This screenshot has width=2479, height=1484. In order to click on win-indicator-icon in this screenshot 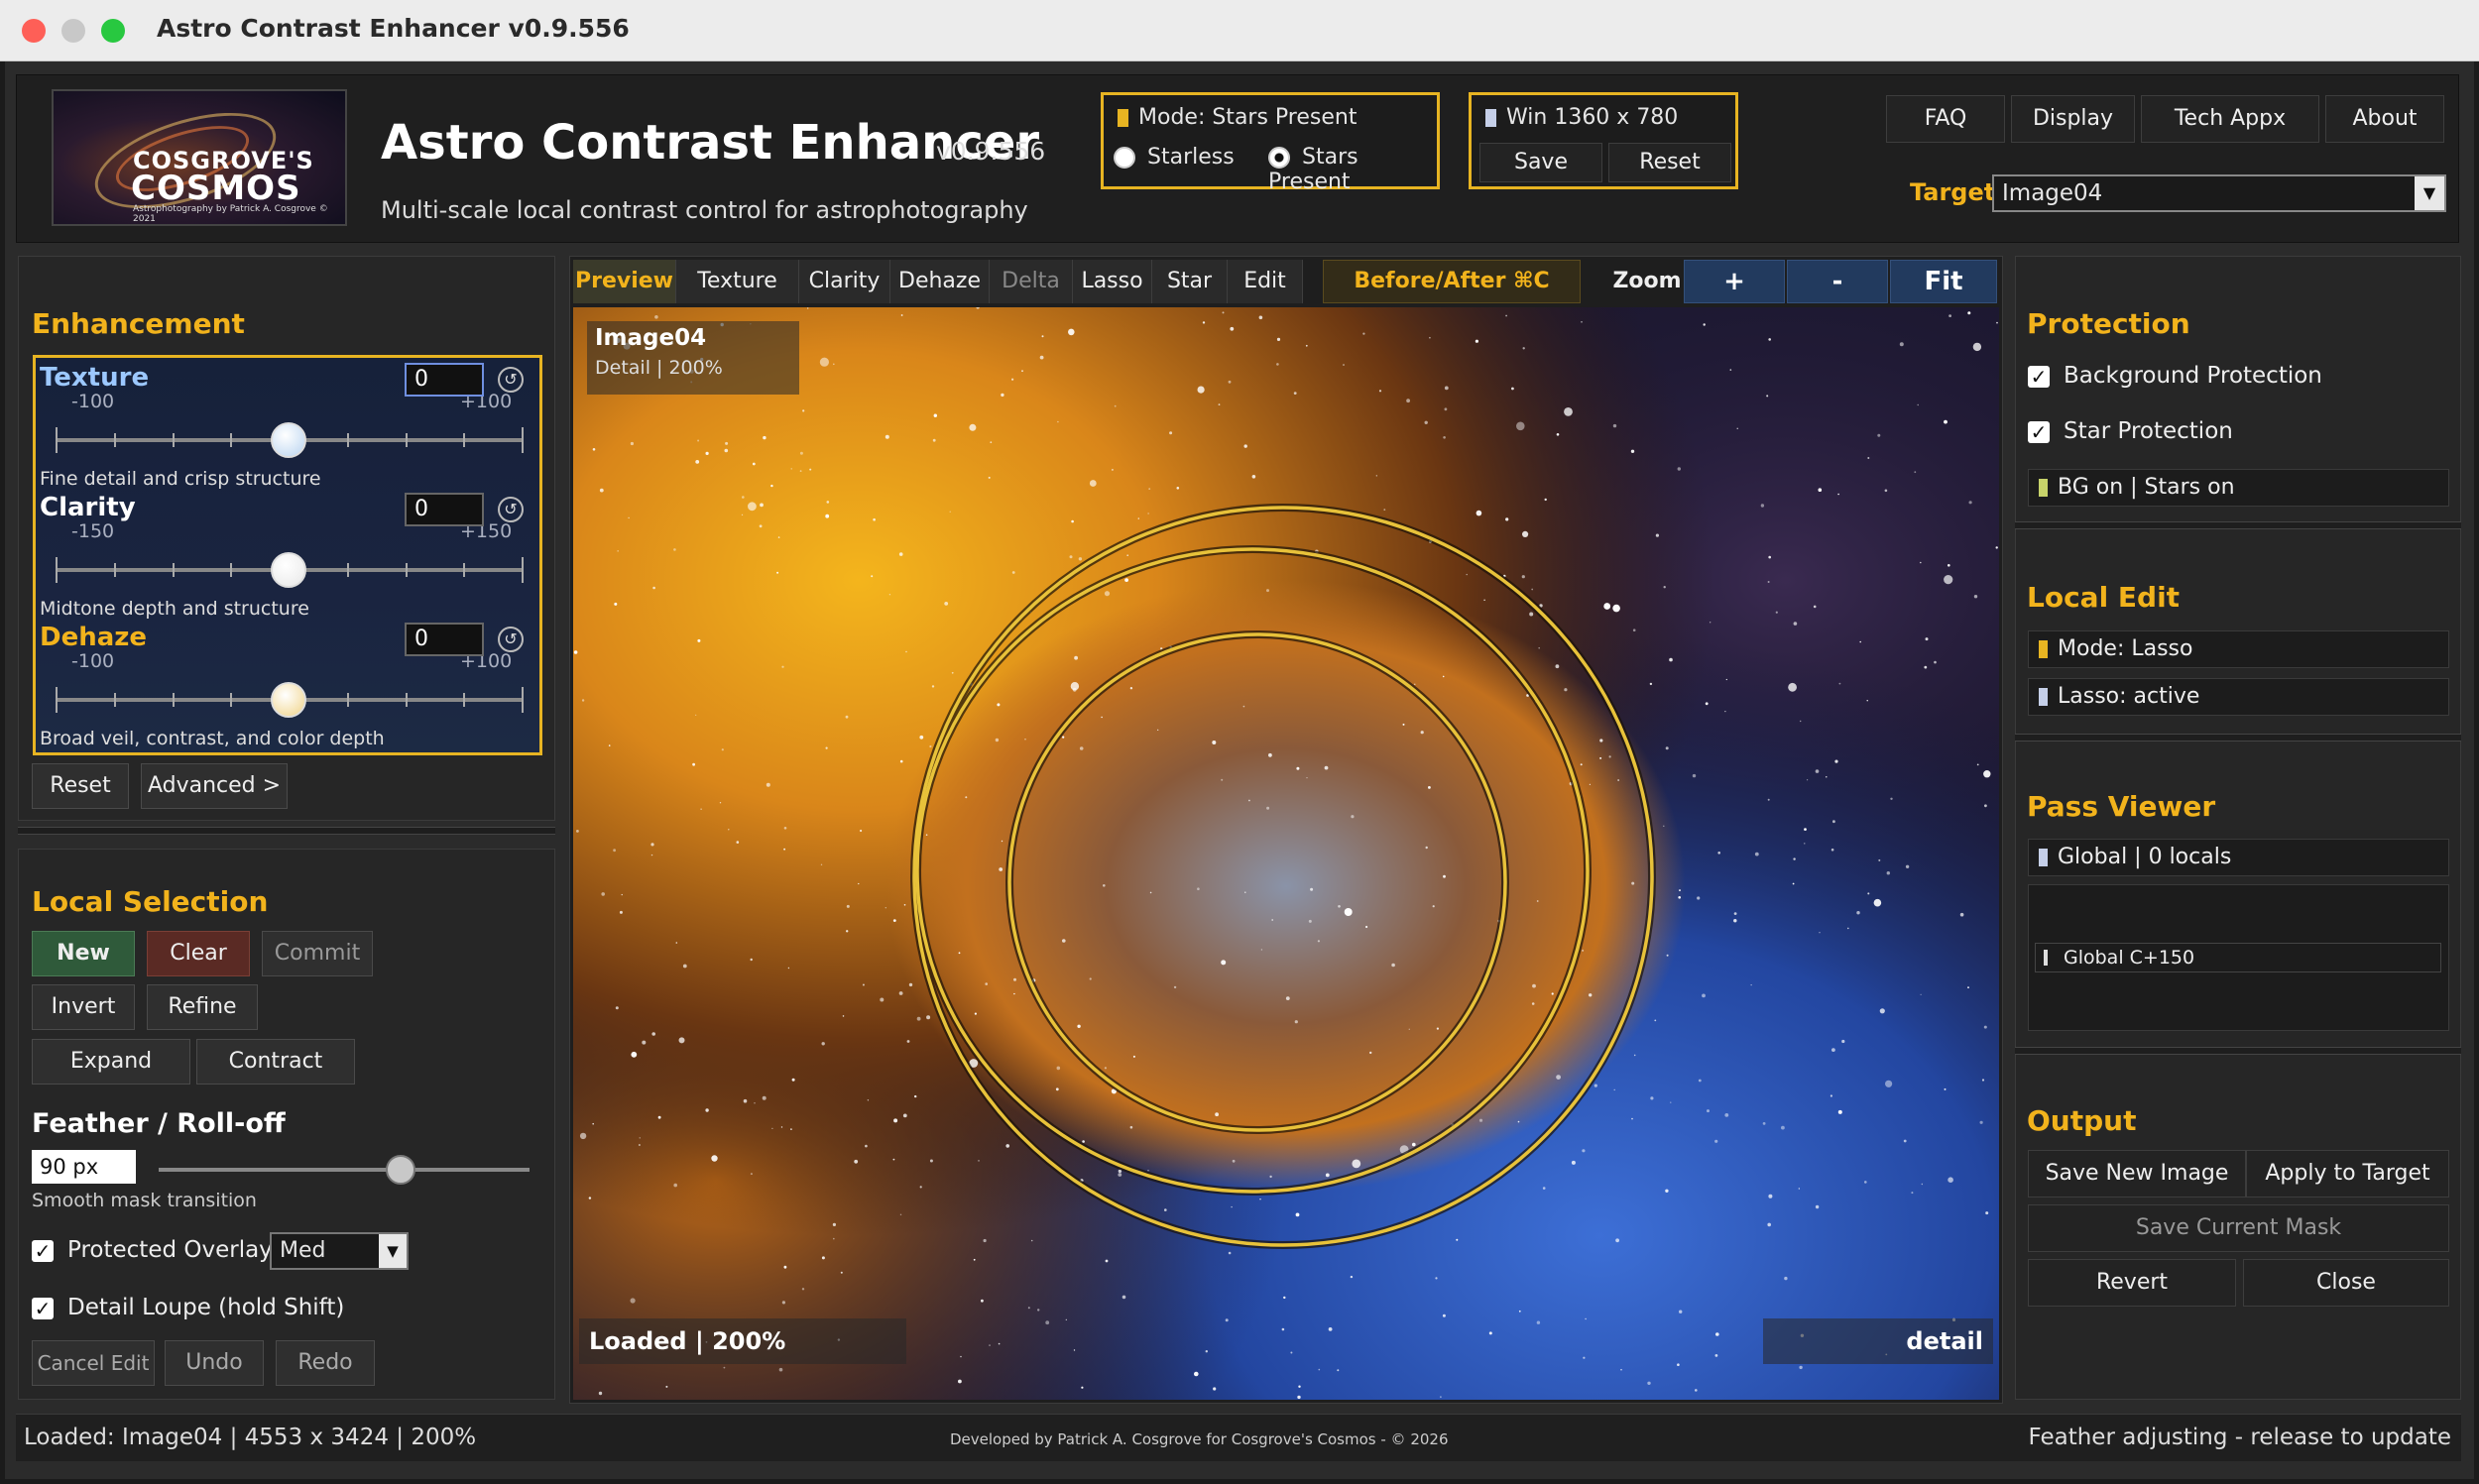, I will do `click(1490, 118)`.